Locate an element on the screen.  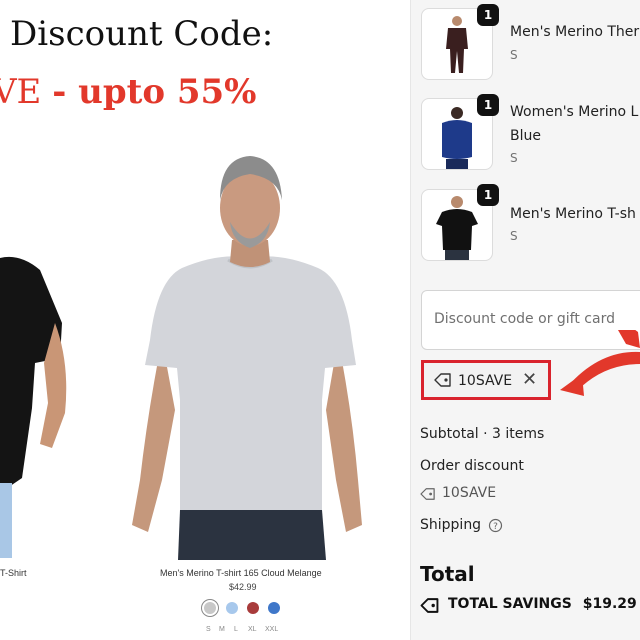
product-name: T-Shirt is located at coordinates (13, 573).